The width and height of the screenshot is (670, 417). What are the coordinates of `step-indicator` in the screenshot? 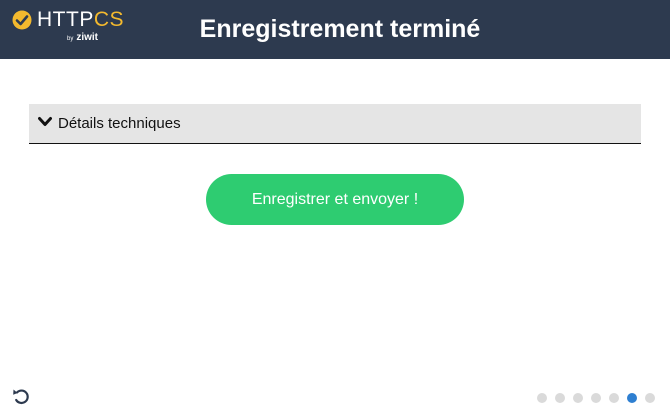 It's located at (596, 398).